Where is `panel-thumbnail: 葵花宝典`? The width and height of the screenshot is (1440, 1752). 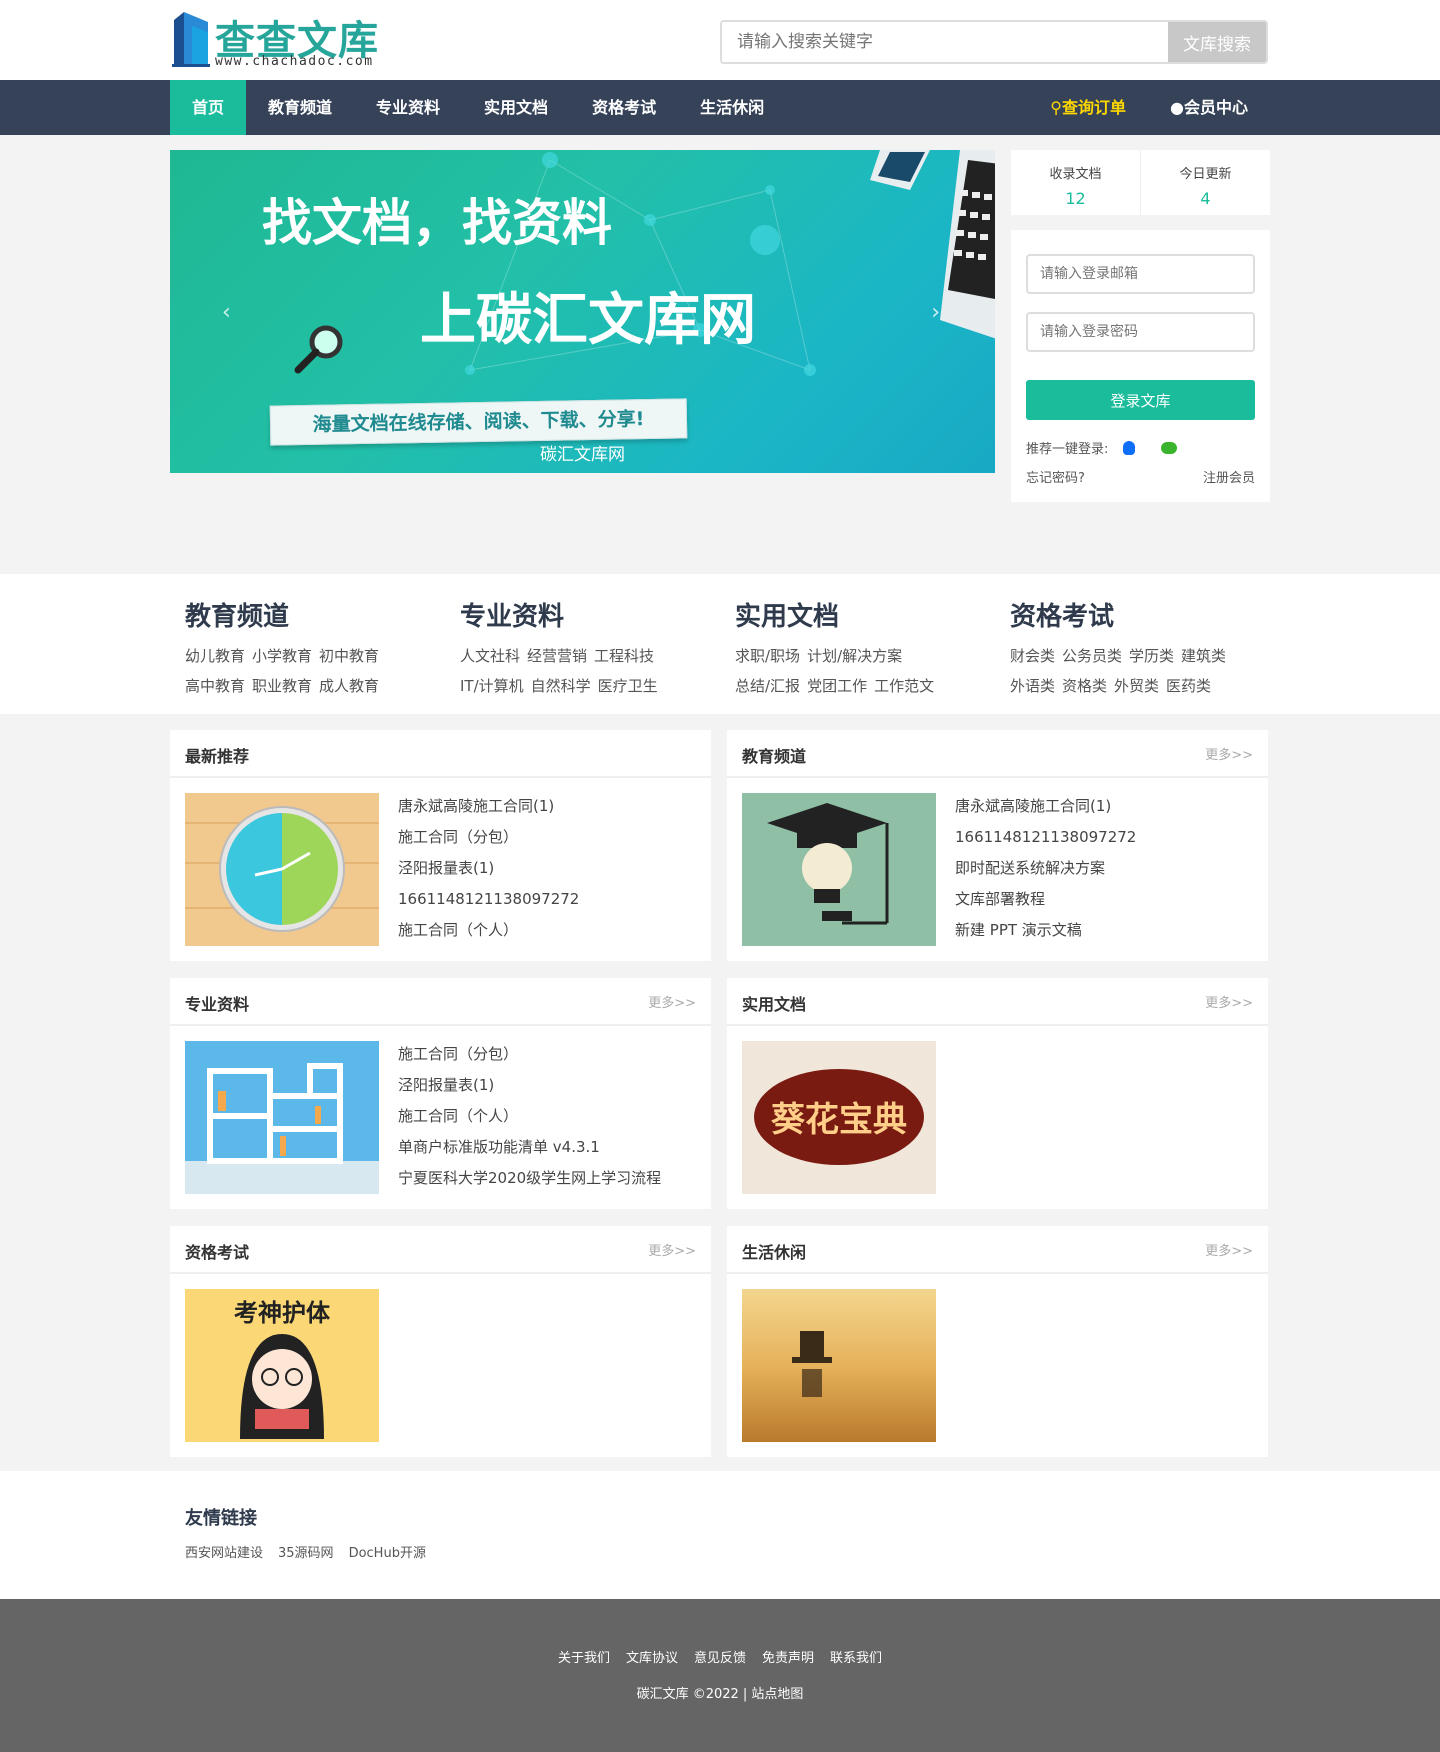
panel-thumbnail: 葵花宝典 is located at coordinates (839, 1117).